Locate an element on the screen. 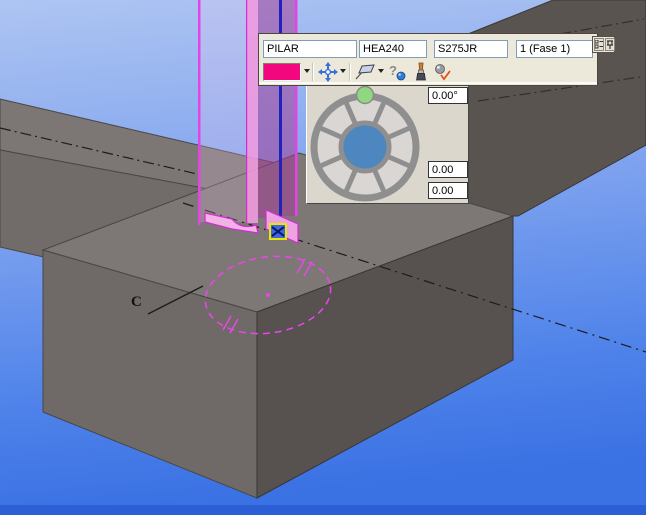  toolbar-window-buttons is located at coordinates (603, 44).